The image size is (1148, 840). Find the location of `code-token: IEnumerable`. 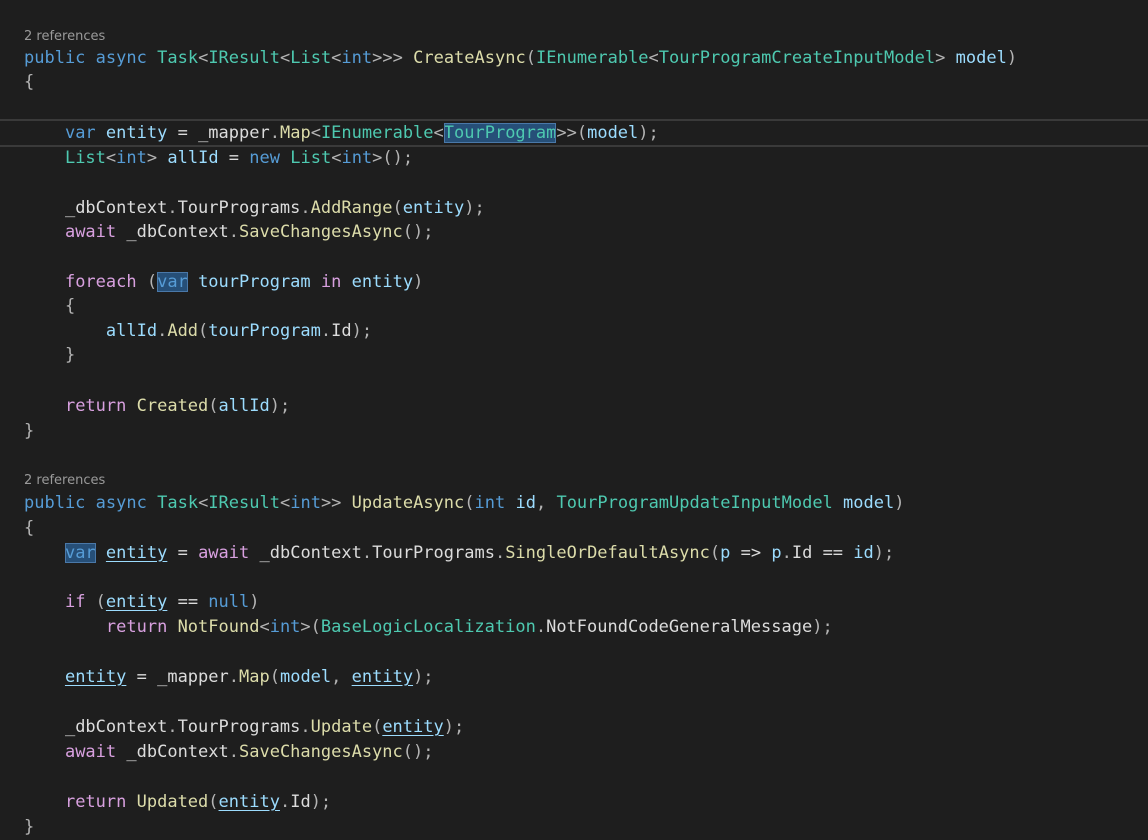

code-token: IEnumerable is located at coordinates (592, 58).